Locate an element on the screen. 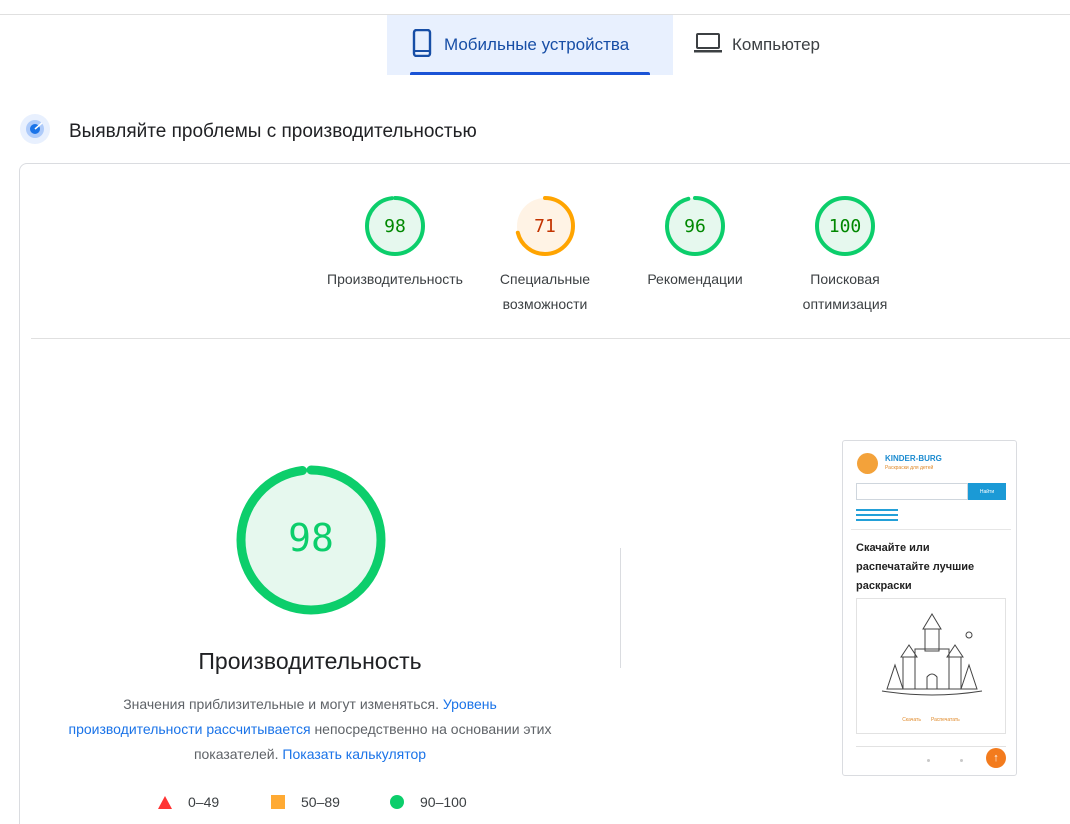 The image size is (1070, 824). gauge-accessibility-label: Специальные возможности is located at coordinates (545, 291).